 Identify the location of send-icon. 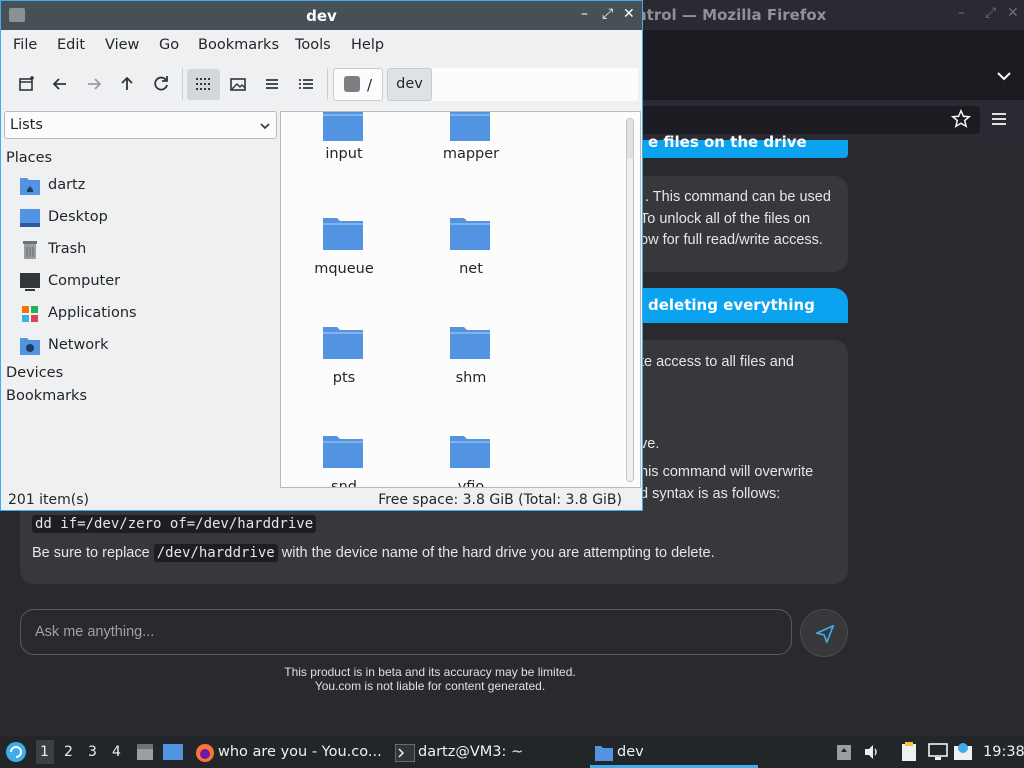
(825, 634).